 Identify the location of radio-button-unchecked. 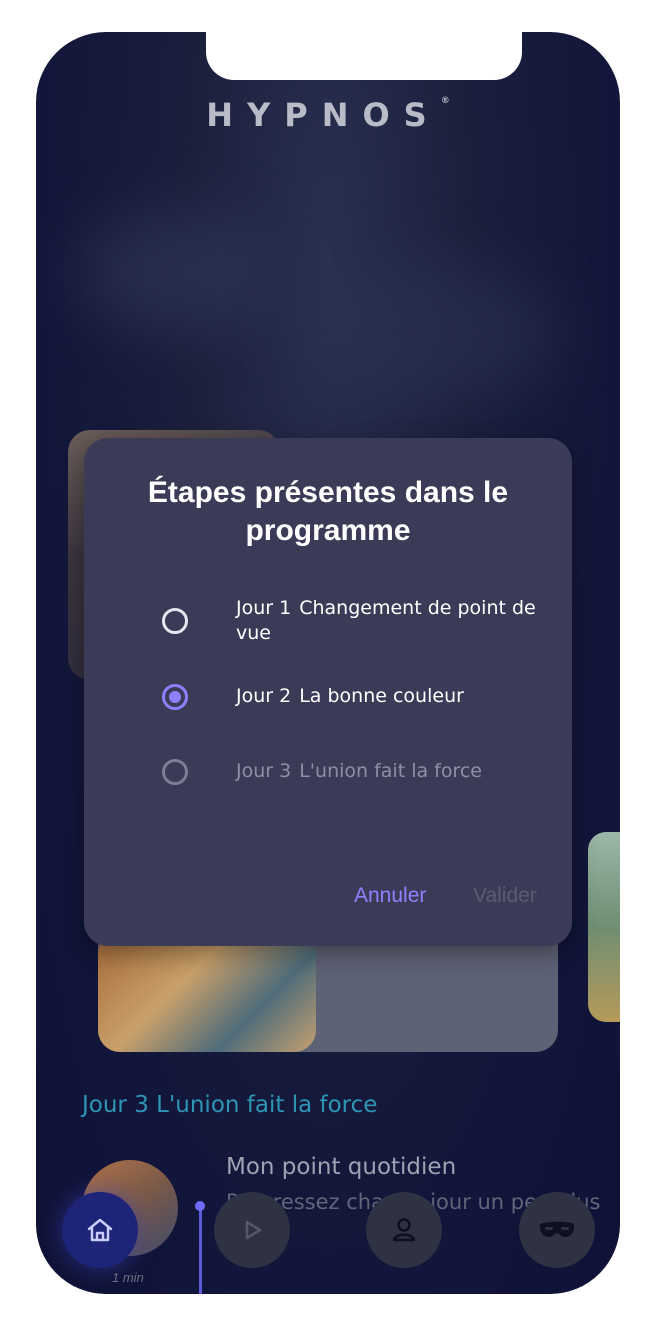
(175, 621).